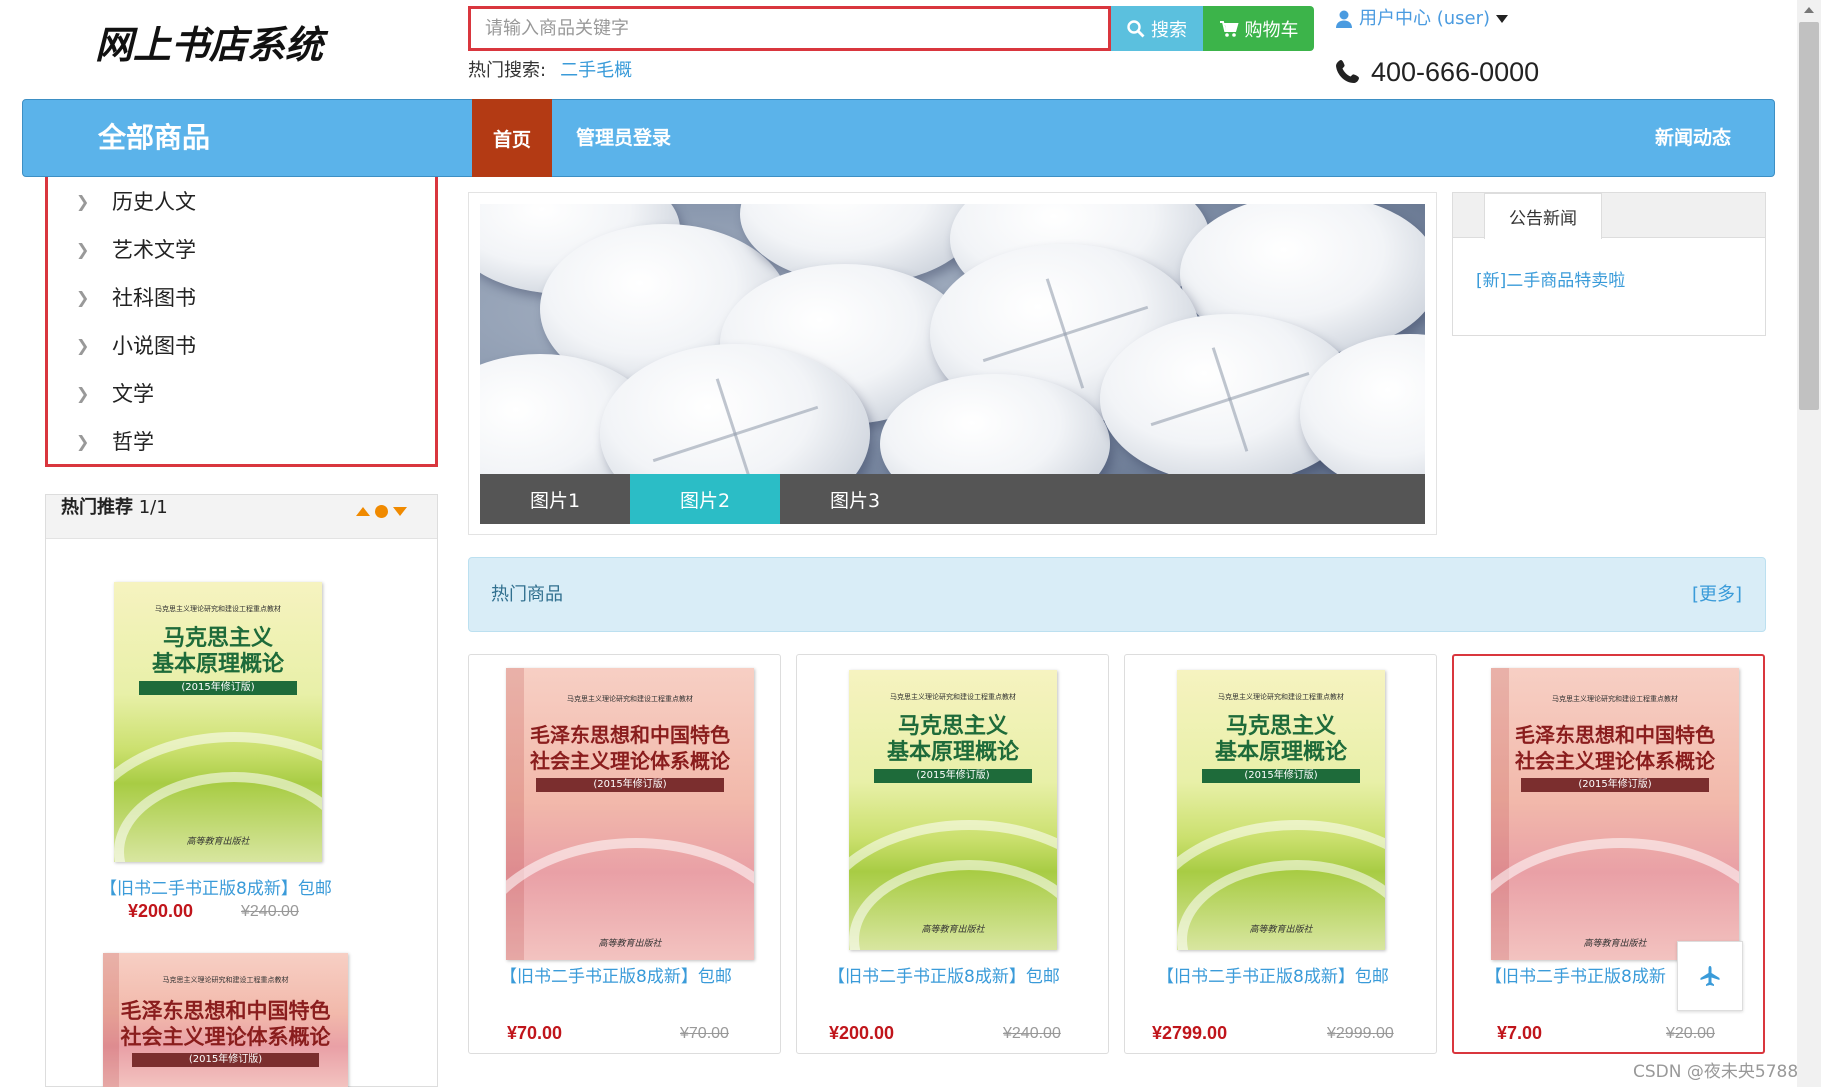 This screenshot has width=1821, height=1087. Describe the element at coordinates (1693, 138) in the screenshot. I see `nav-news: 新闻动态` at that location.